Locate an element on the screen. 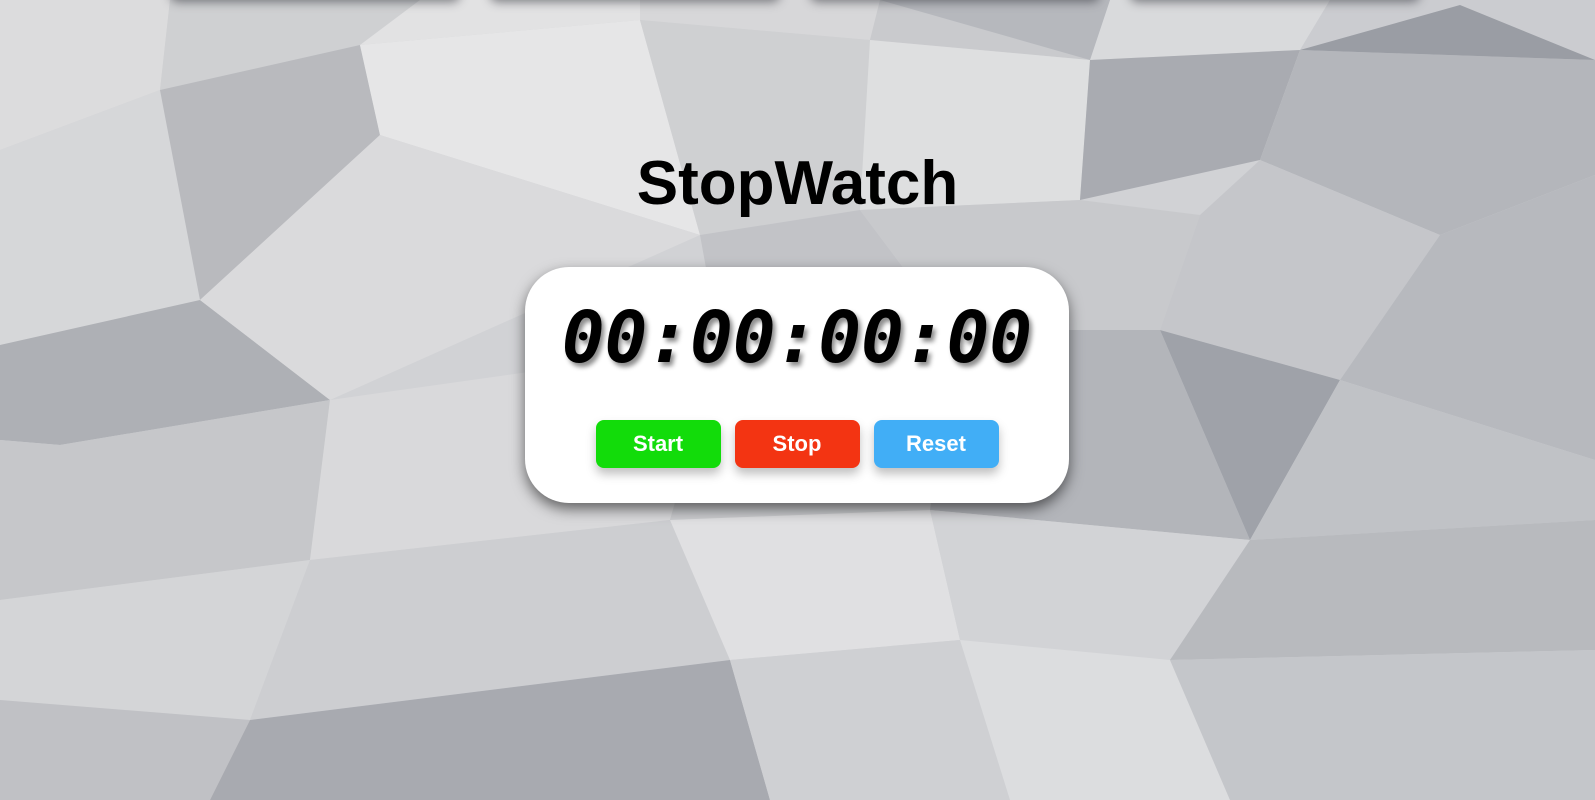  time-display: 00:00:00:00 is located at coordinates (797, 337).